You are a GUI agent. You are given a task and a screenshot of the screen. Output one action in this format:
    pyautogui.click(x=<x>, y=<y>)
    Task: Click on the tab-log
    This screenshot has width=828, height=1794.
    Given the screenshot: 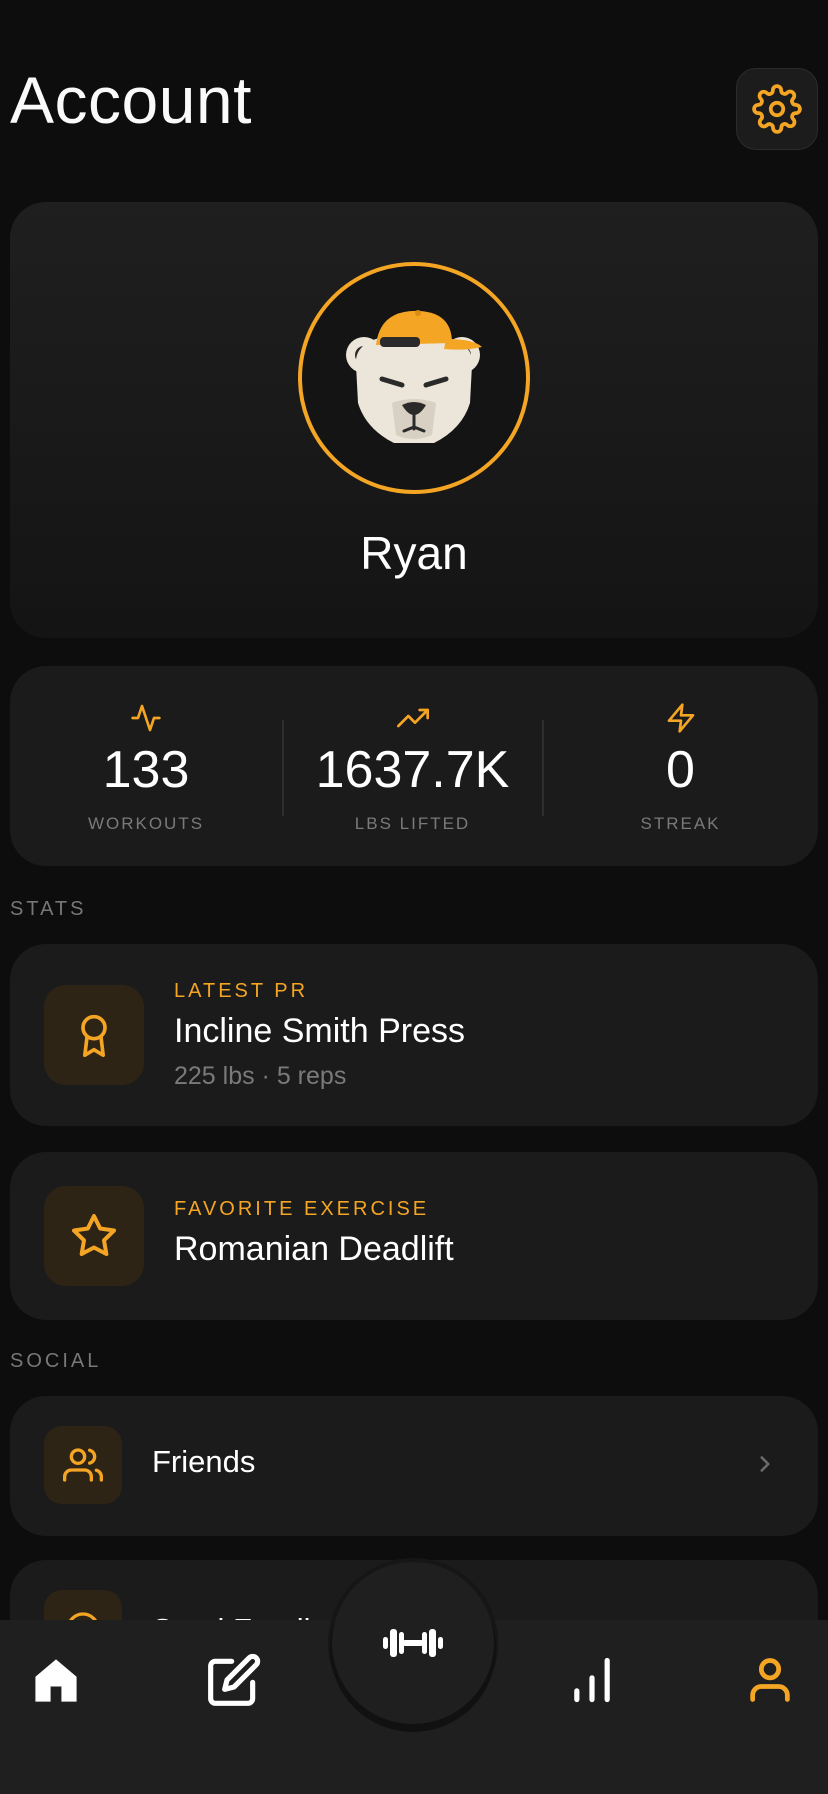 What is the action you would take?
    pyautogui.click(x=234, y=1680)
    